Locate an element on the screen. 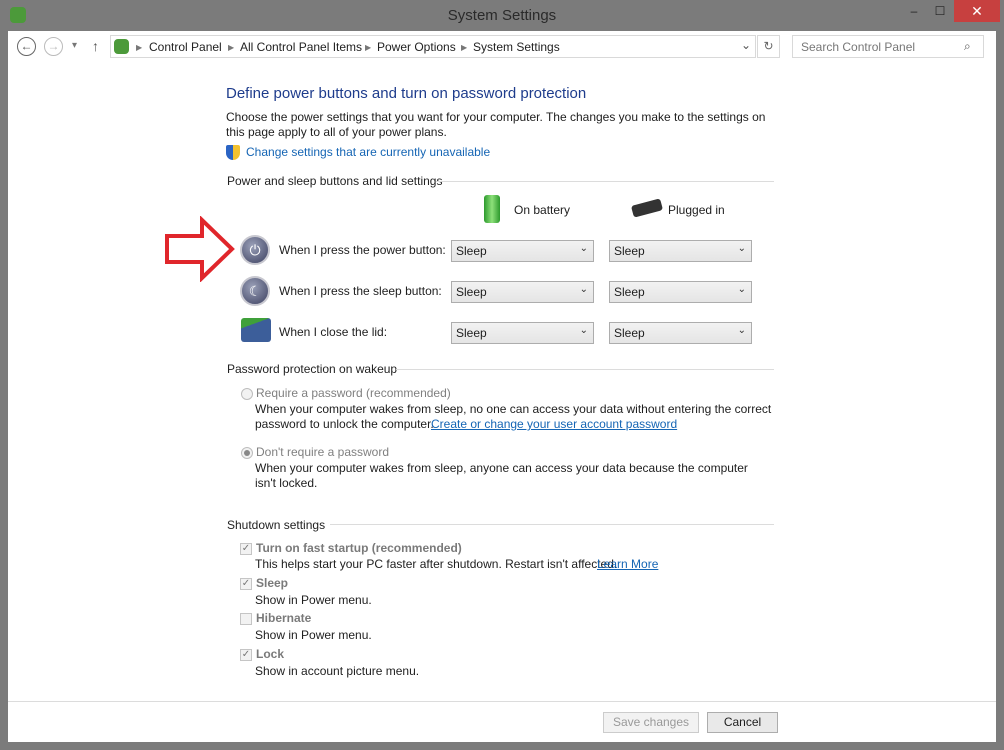  breadcrumb-power-options: Power Options is located at coordinates (416, 47).